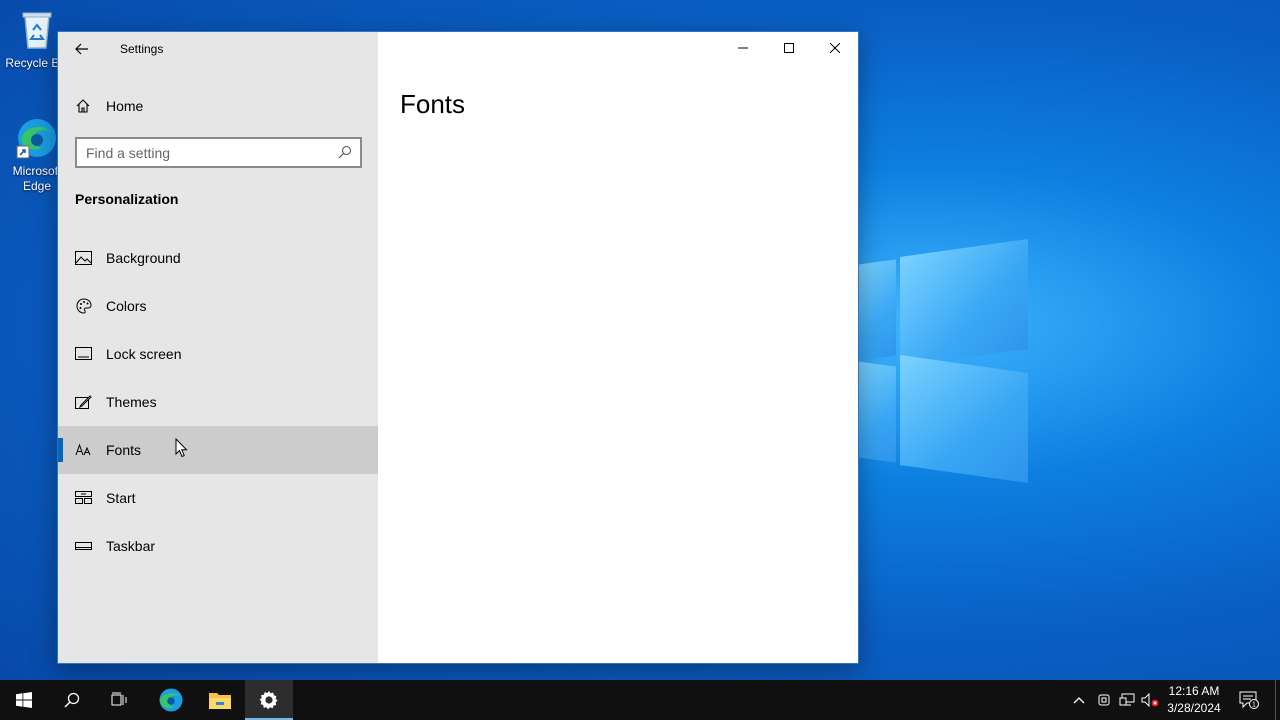  I want to click on nav-item-label: Start, so click(121, 498).